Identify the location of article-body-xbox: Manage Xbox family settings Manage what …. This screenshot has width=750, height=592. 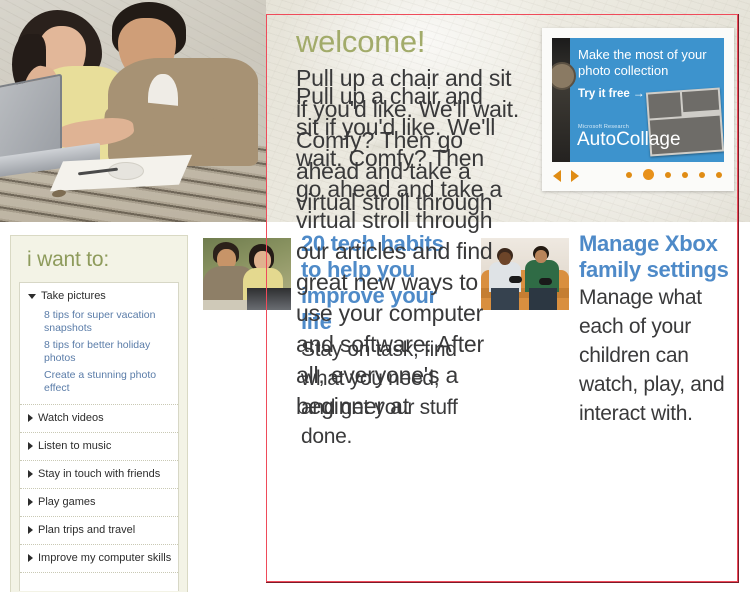
(655, 329).